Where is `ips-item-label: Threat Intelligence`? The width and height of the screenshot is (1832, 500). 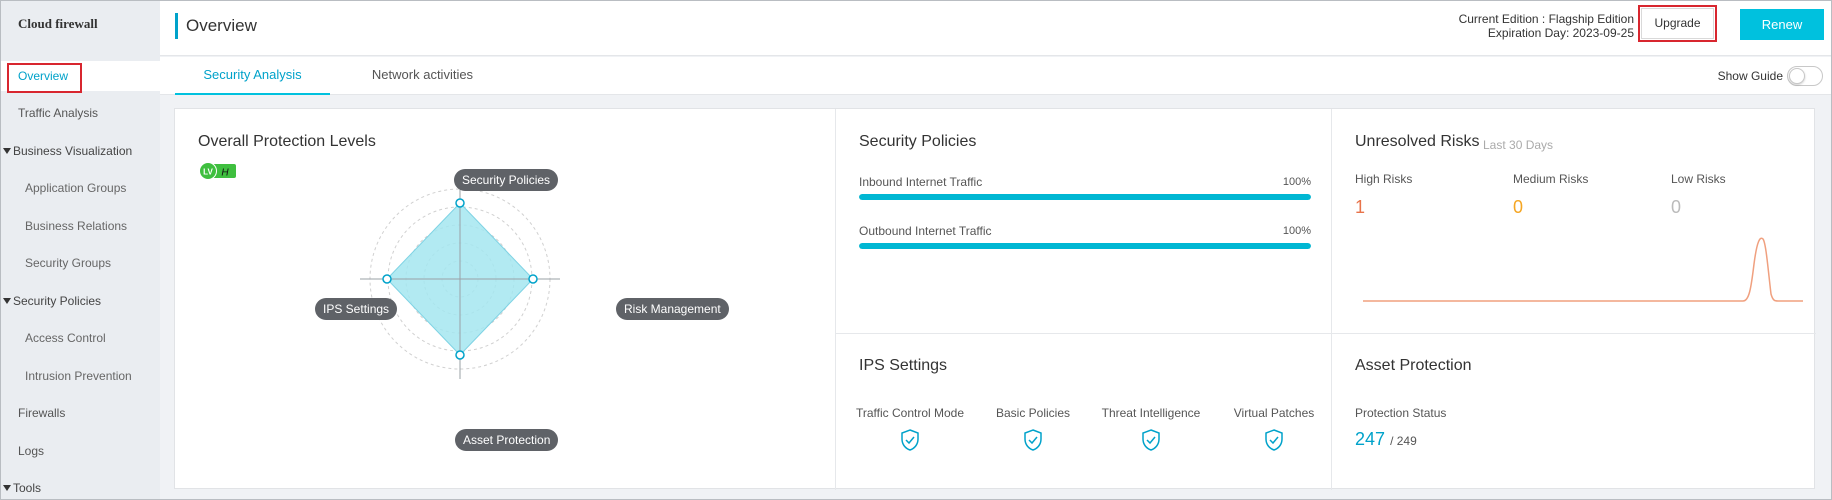 ips-item-label: Threat Intelligence is located at coordinates (1151, 413).